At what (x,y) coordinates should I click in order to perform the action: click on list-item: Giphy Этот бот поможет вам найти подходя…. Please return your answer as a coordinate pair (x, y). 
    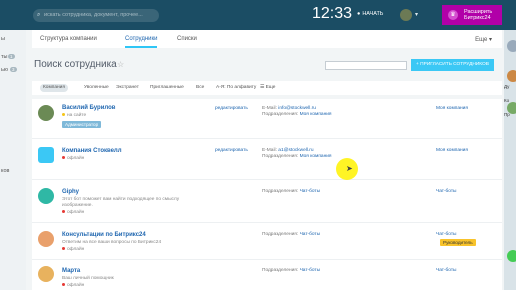
    Looking at the image, I should click on (267, 201).